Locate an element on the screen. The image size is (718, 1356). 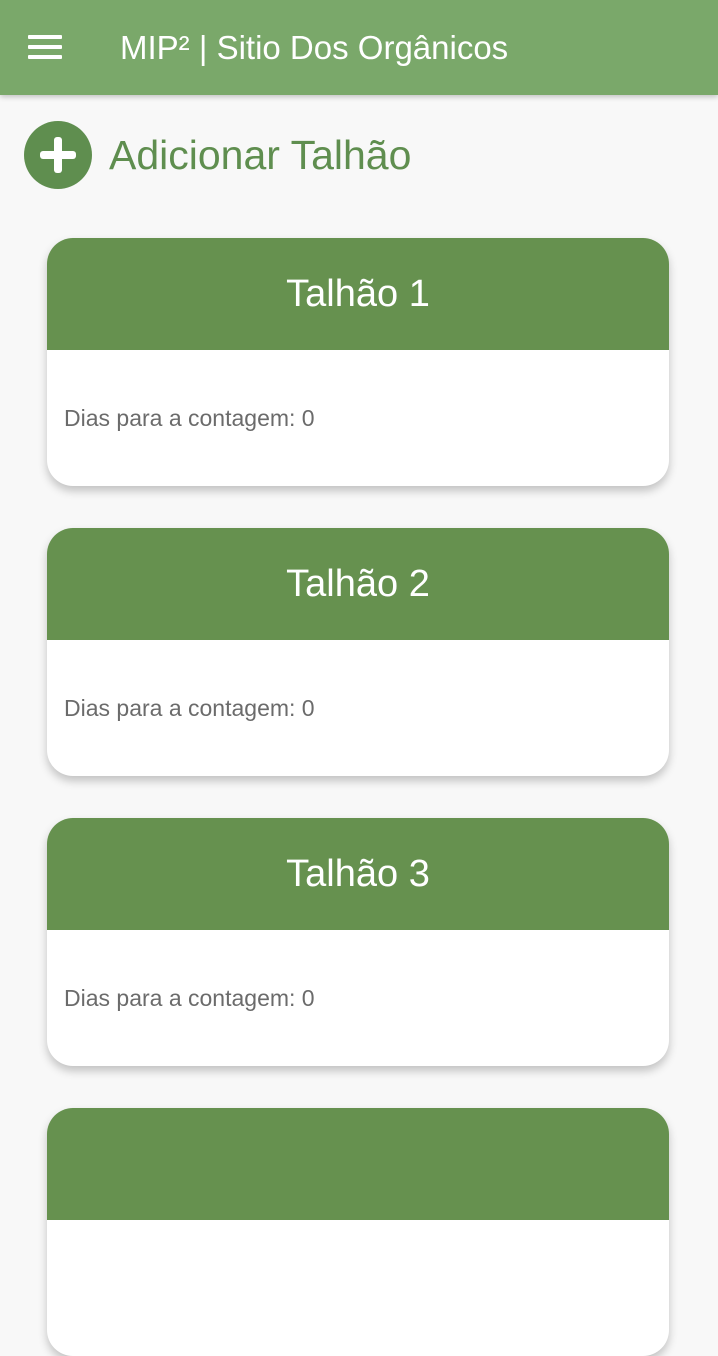
plot-card-title: Talhão 1 is located at coordinates (358, 293).